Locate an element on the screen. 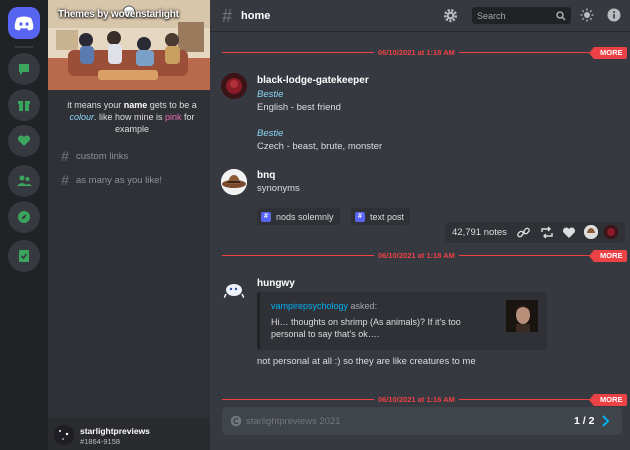 This screenshot has height=450, width=630. people-server-button is located at coordinates (24, 181).